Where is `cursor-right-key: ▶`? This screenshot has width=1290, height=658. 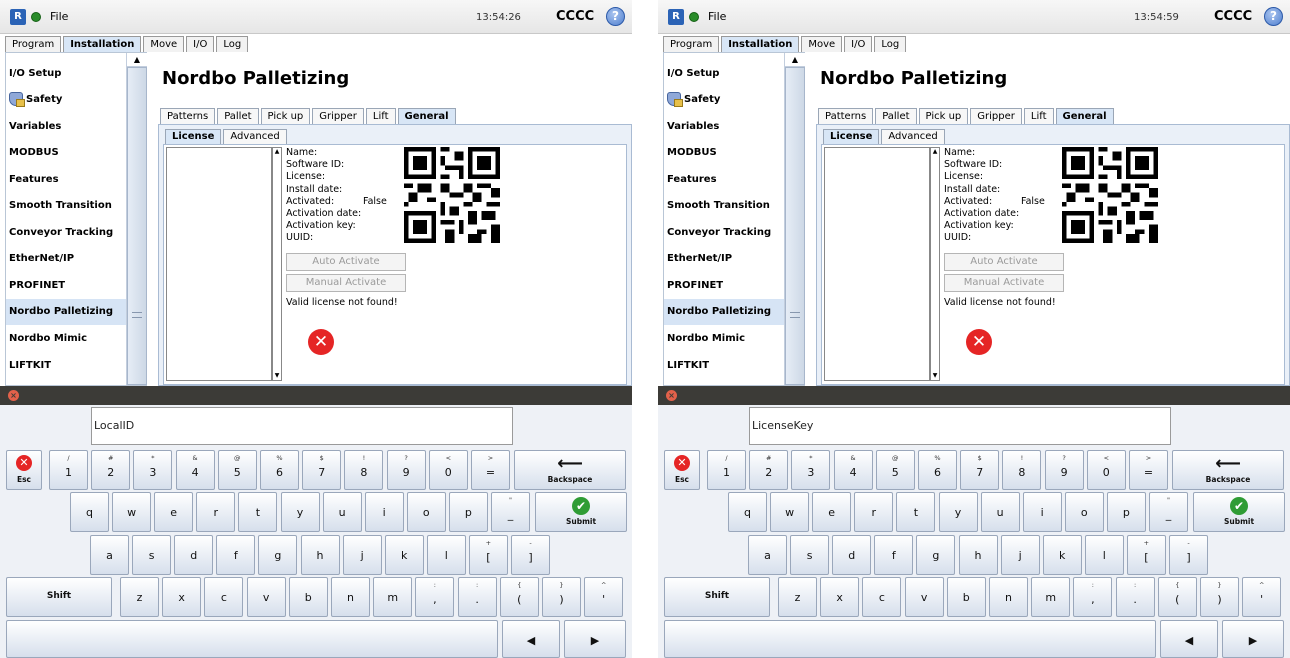
cursor-right-key: ▶ is located at coordinates (595, 639).